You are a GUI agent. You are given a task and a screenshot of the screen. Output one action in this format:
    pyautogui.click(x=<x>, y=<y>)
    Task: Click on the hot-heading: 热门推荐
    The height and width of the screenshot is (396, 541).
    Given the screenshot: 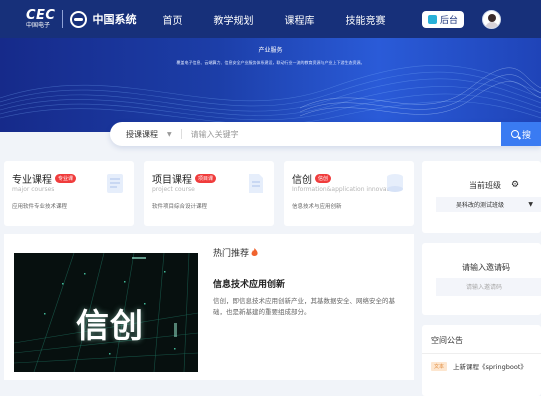 What is the action you would take?
    pyautogui.click(x=235, y=252)
    